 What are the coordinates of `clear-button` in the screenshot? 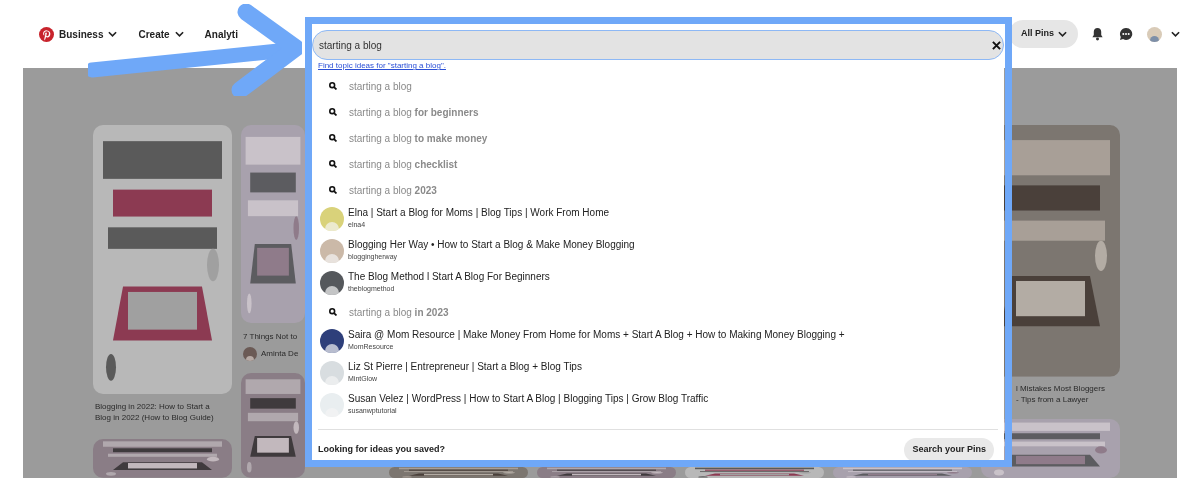 It's located at (996, 45).